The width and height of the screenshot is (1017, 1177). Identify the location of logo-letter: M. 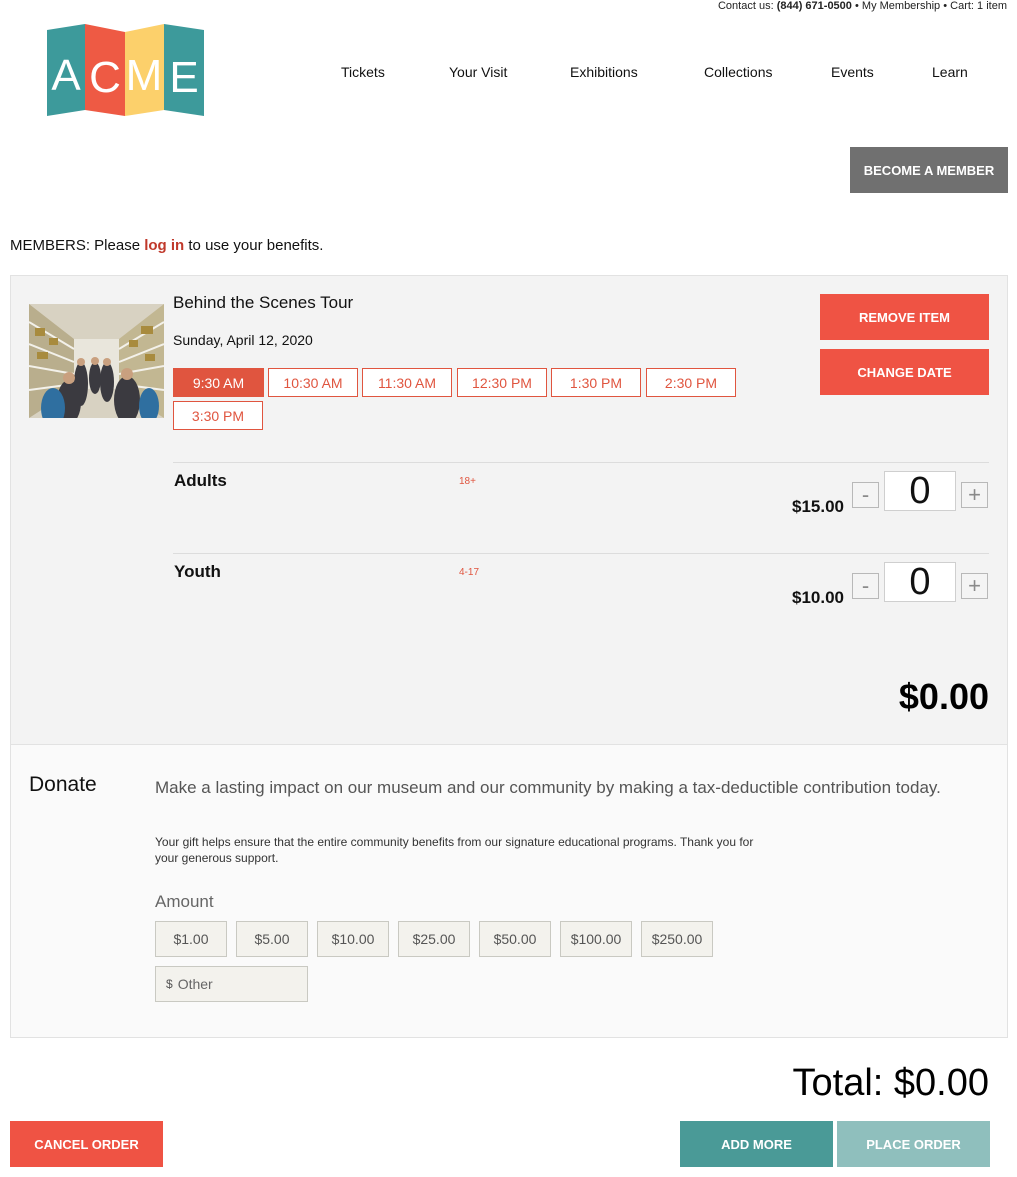
(144, 75).